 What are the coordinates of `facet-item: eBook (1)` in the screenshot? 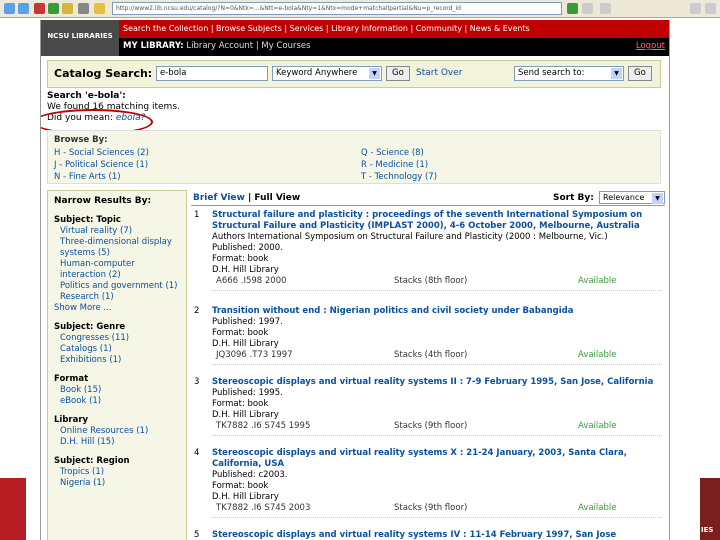 It's located at (117, 401).